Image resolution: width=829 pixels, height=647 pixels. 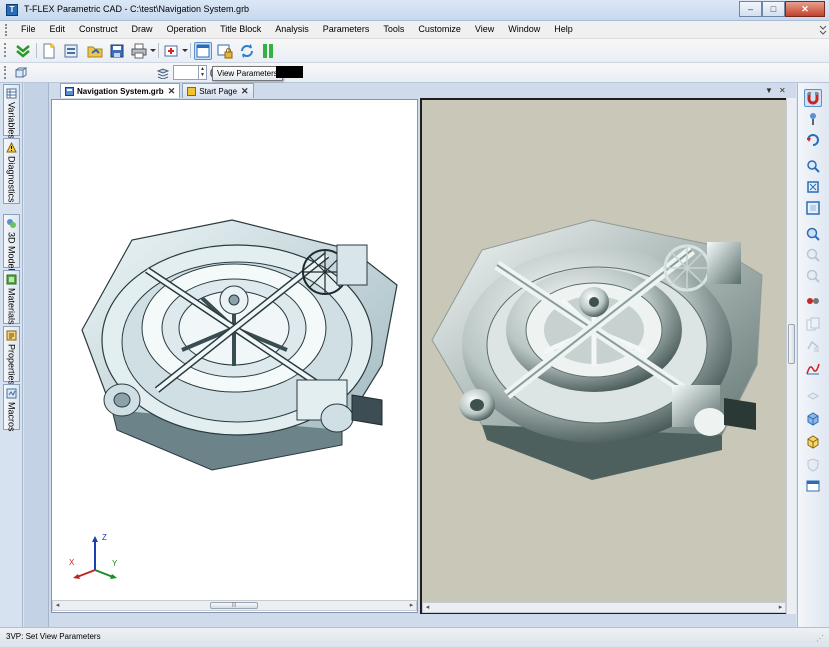 What do you see at coordinates (11, 147) in the screenshot?
I see `diagnostics-icon` at bounding box center [11, 147].